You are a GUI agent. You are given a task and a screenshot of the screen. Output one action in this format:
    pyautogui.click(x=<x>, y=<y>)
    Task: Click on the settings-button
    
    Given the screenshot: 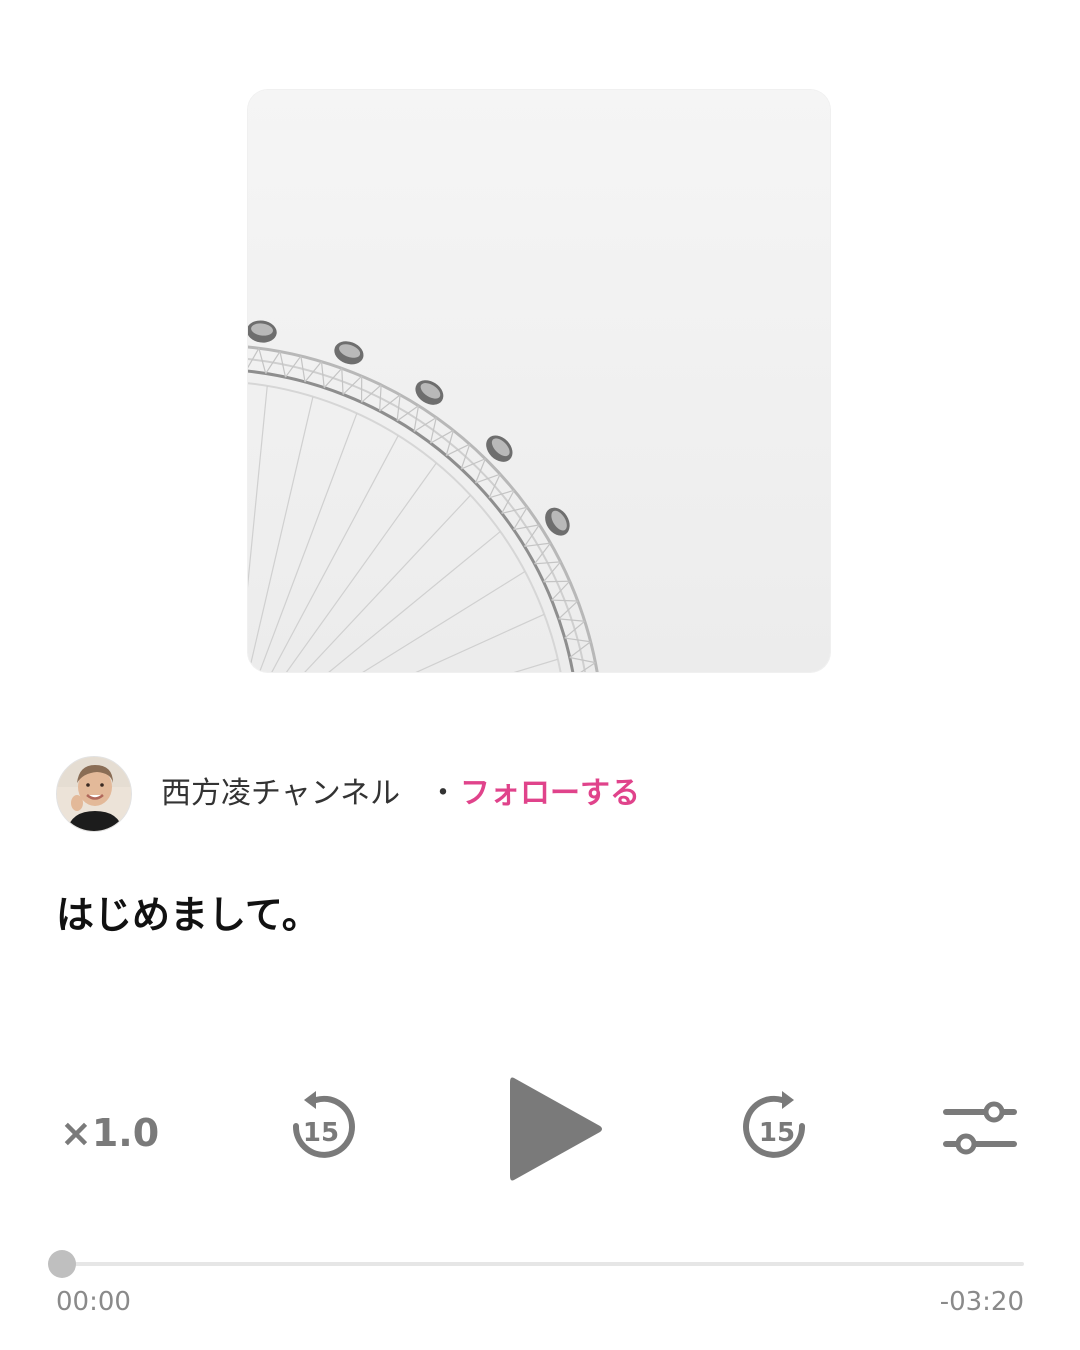 What is the action you would take?
    pyautogui.click(x=980, y=1128)
    